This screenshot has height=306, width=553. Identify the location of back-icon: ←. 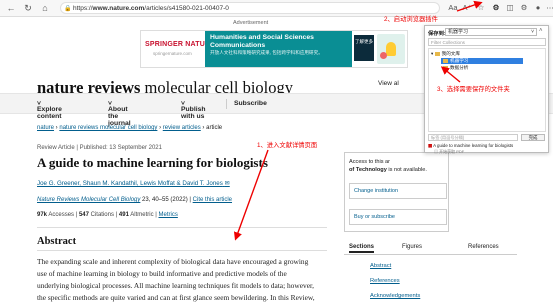
(11, 8).